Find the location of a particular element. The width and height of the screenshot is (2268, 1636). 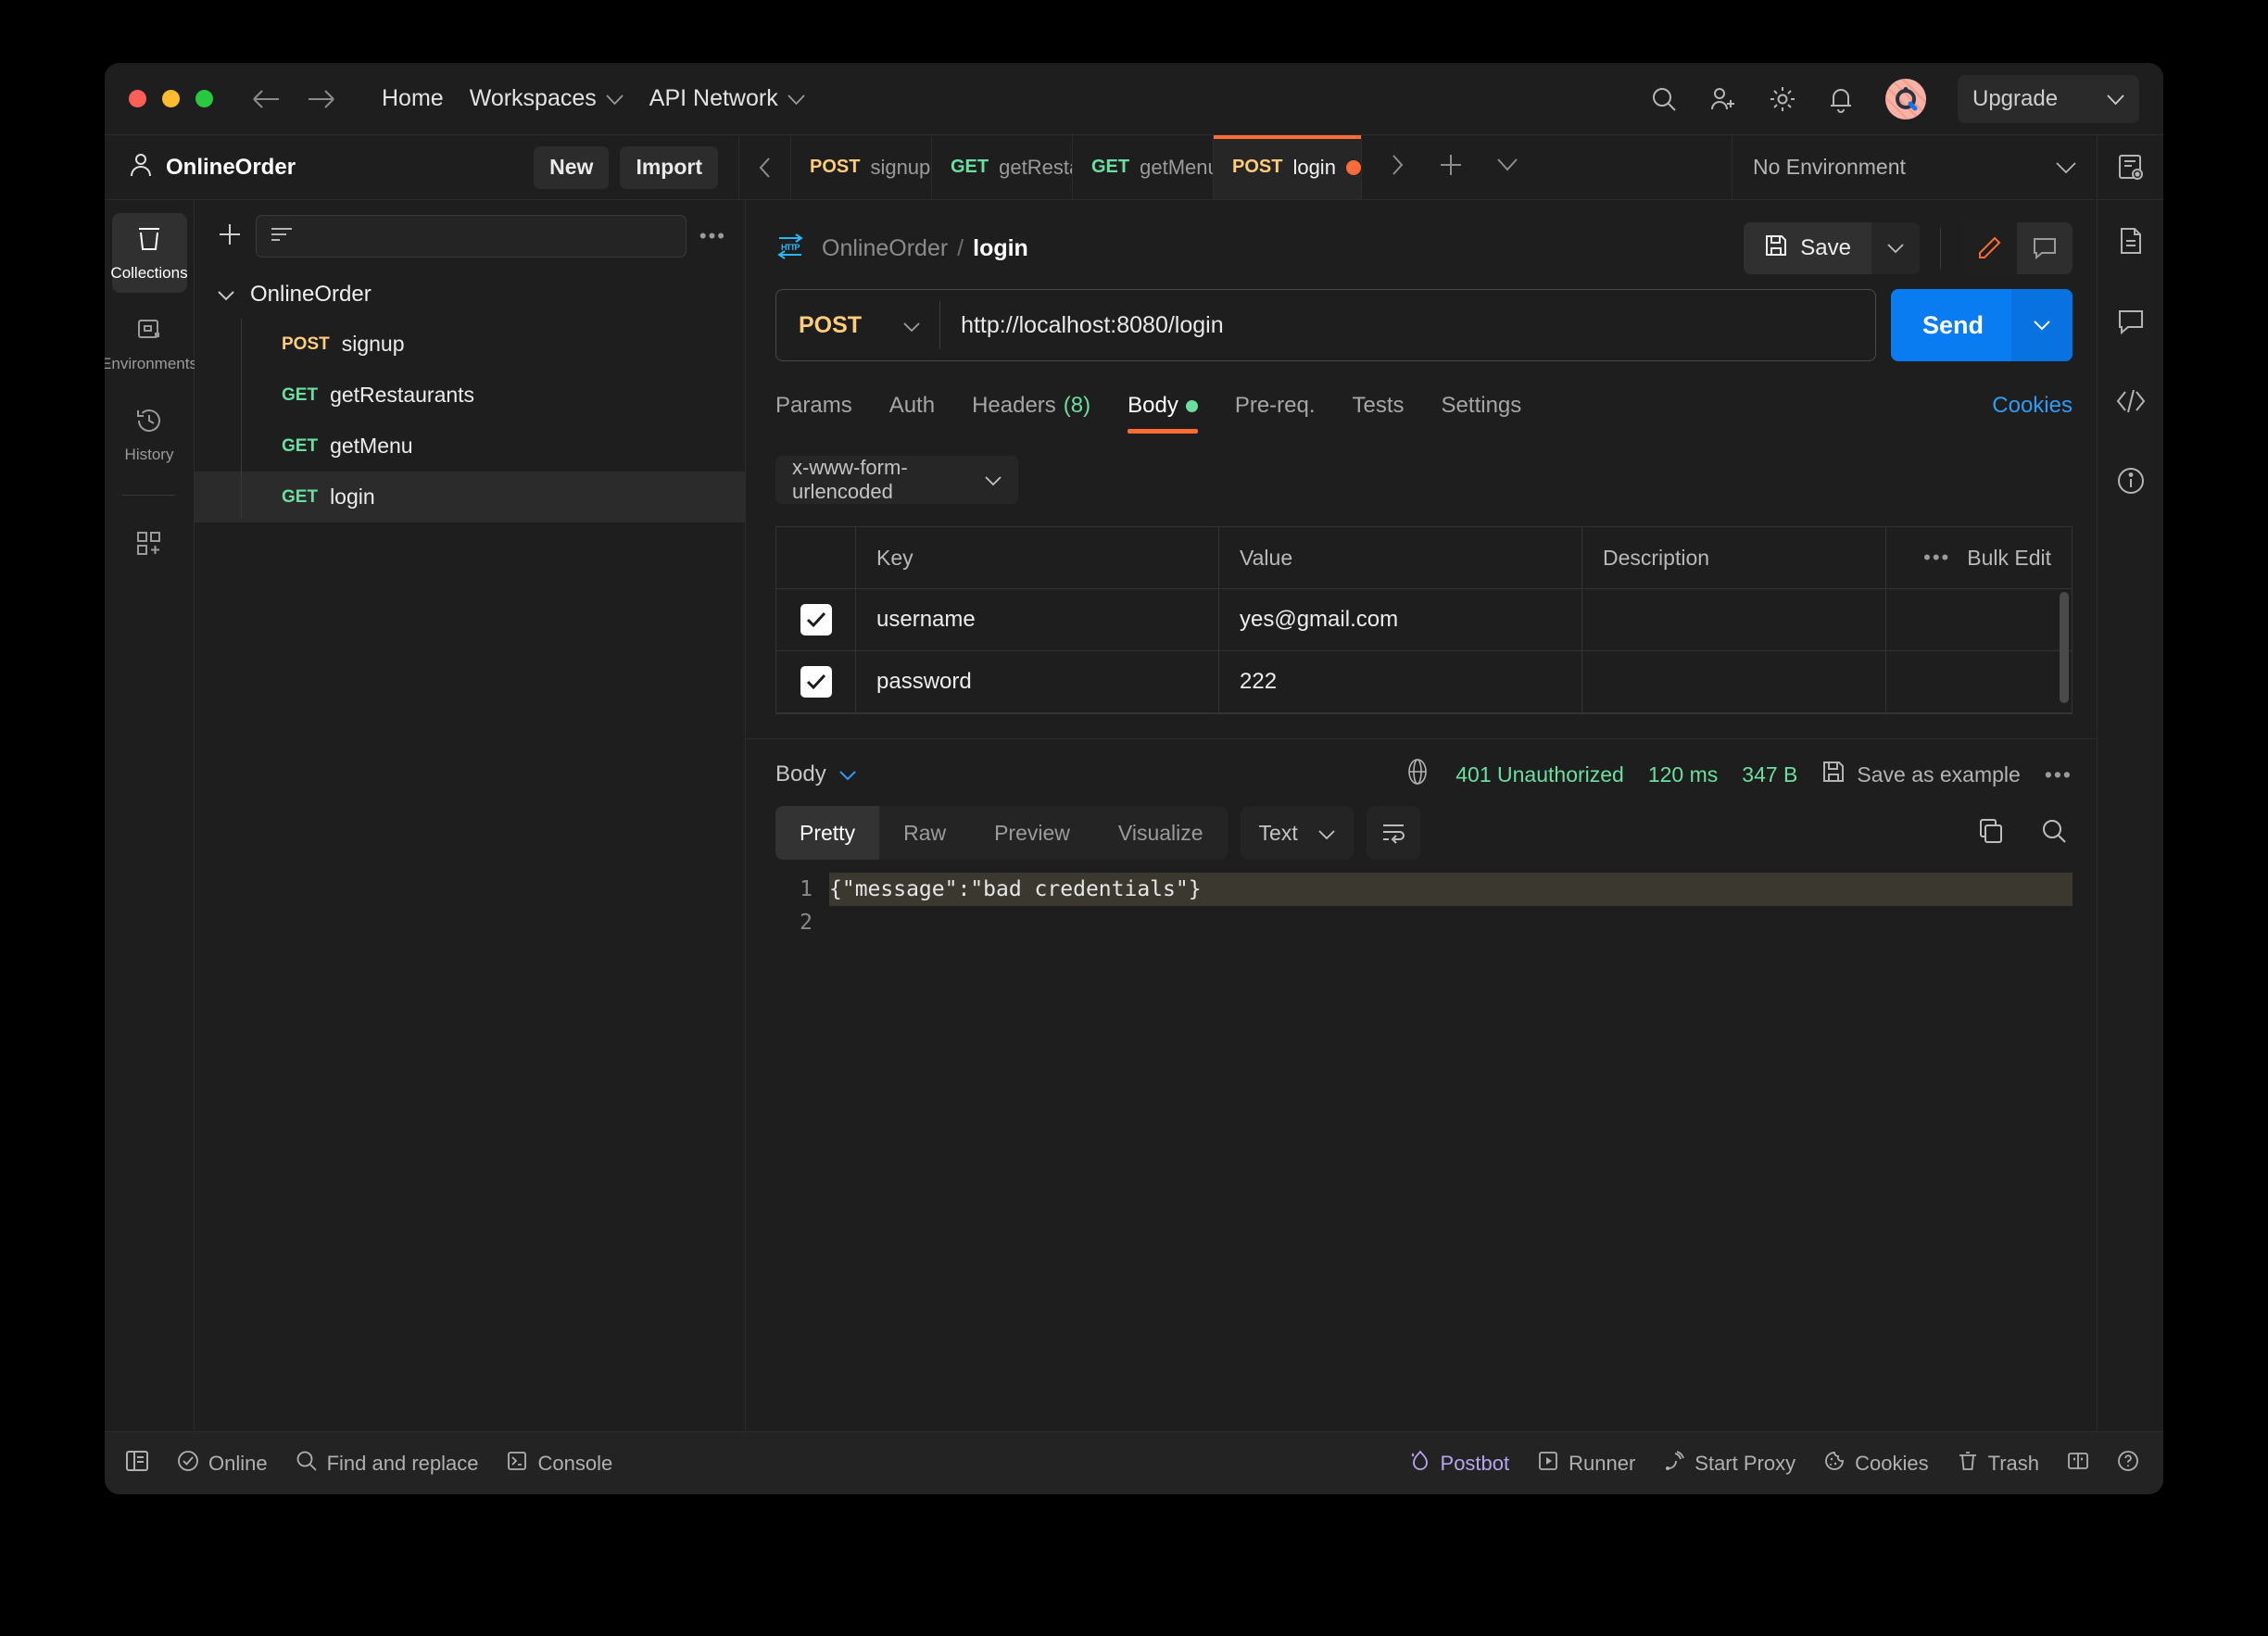

row-key: password is located at coordinates (1037, 681).